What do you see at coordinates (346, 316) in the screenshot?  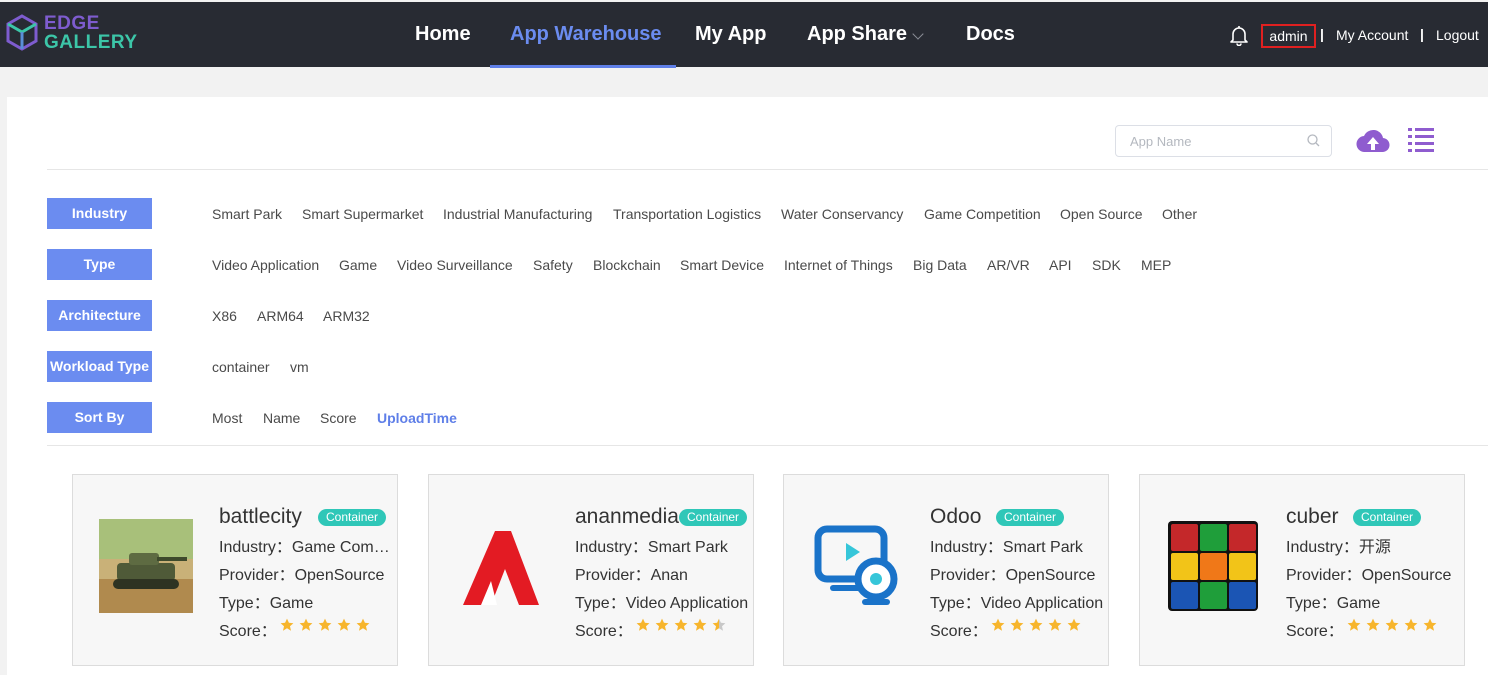 I see `filter-arch-arm32: ARM32` at bounding box center [346, 316].